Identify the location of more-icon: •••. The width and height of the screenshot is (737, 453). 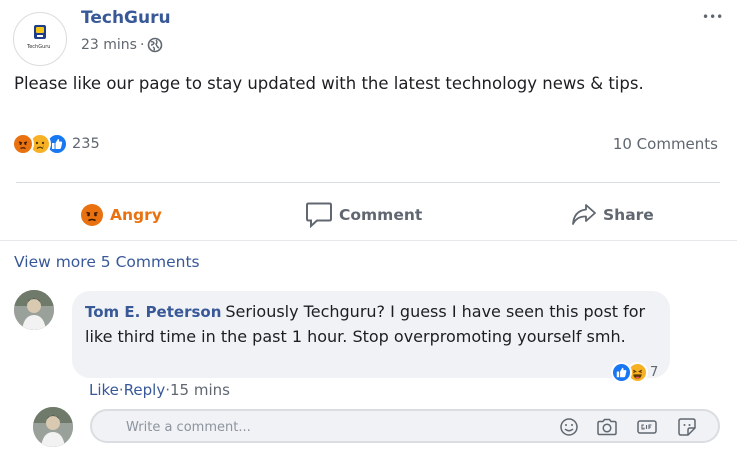
(713, 17).